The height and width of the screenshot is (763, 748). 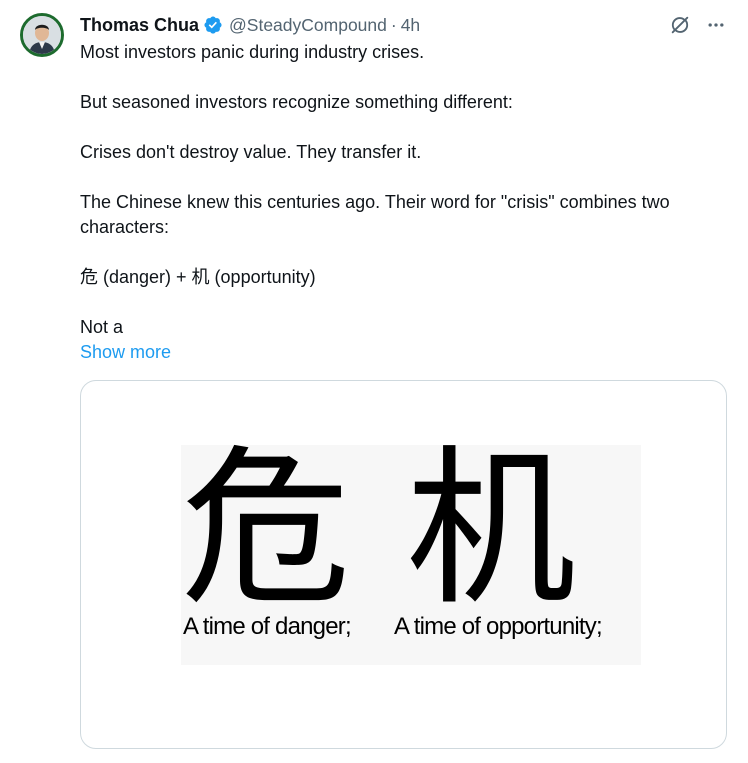 I want to click on danger-caption: A time of danger;, so click(x=267, y=626).